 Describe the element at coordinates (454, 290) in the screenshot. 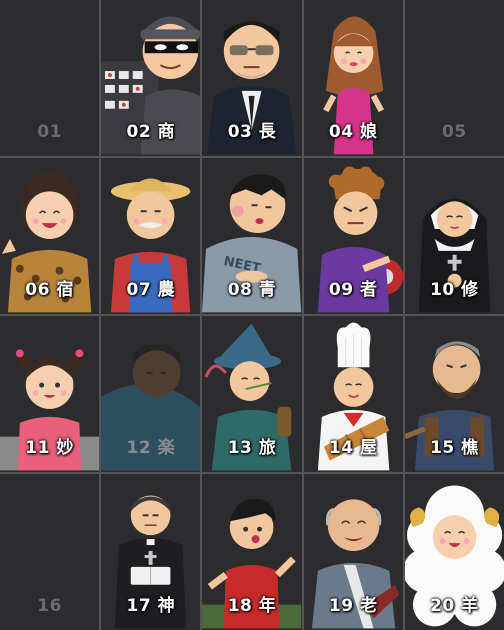

I see `card-label: 10 修` at that location.